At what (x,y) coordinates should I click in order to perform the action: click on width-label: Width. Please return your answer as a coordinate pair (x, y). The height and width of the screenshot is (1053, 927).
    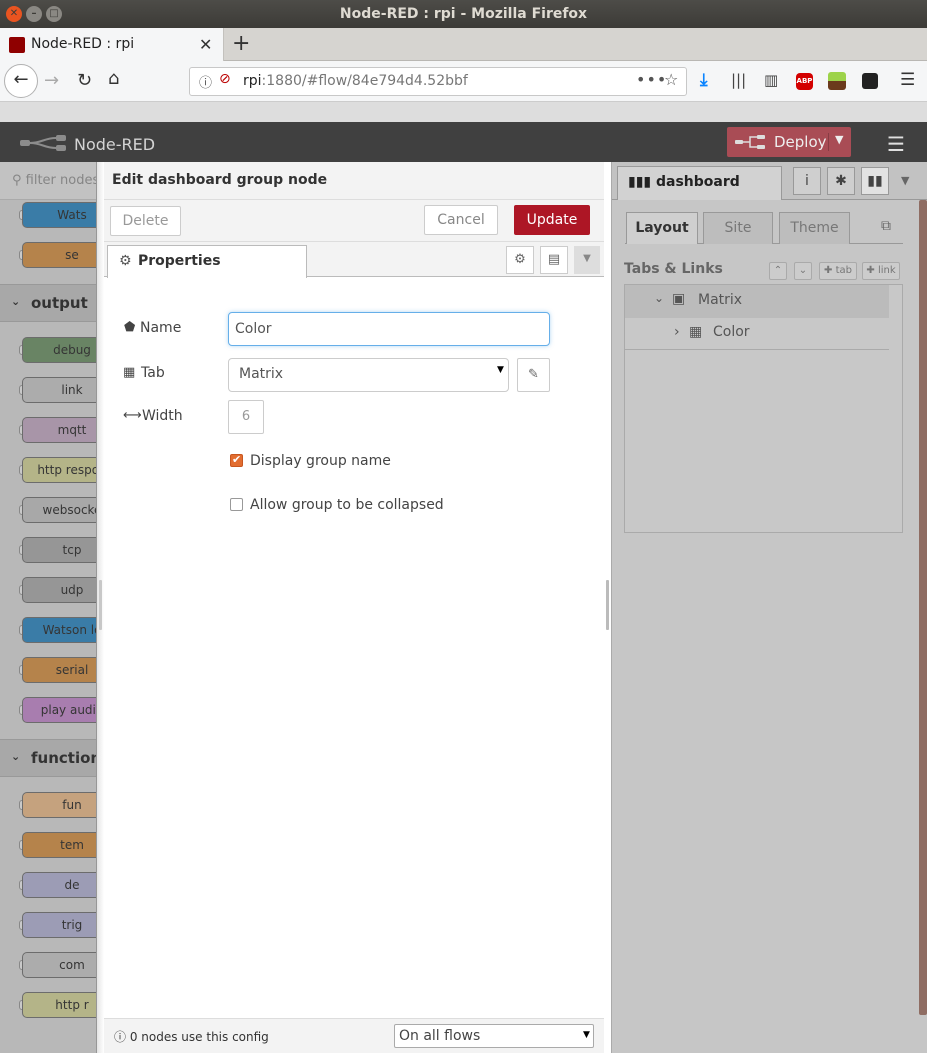
    Looking at the image, I should click on (162, 416).